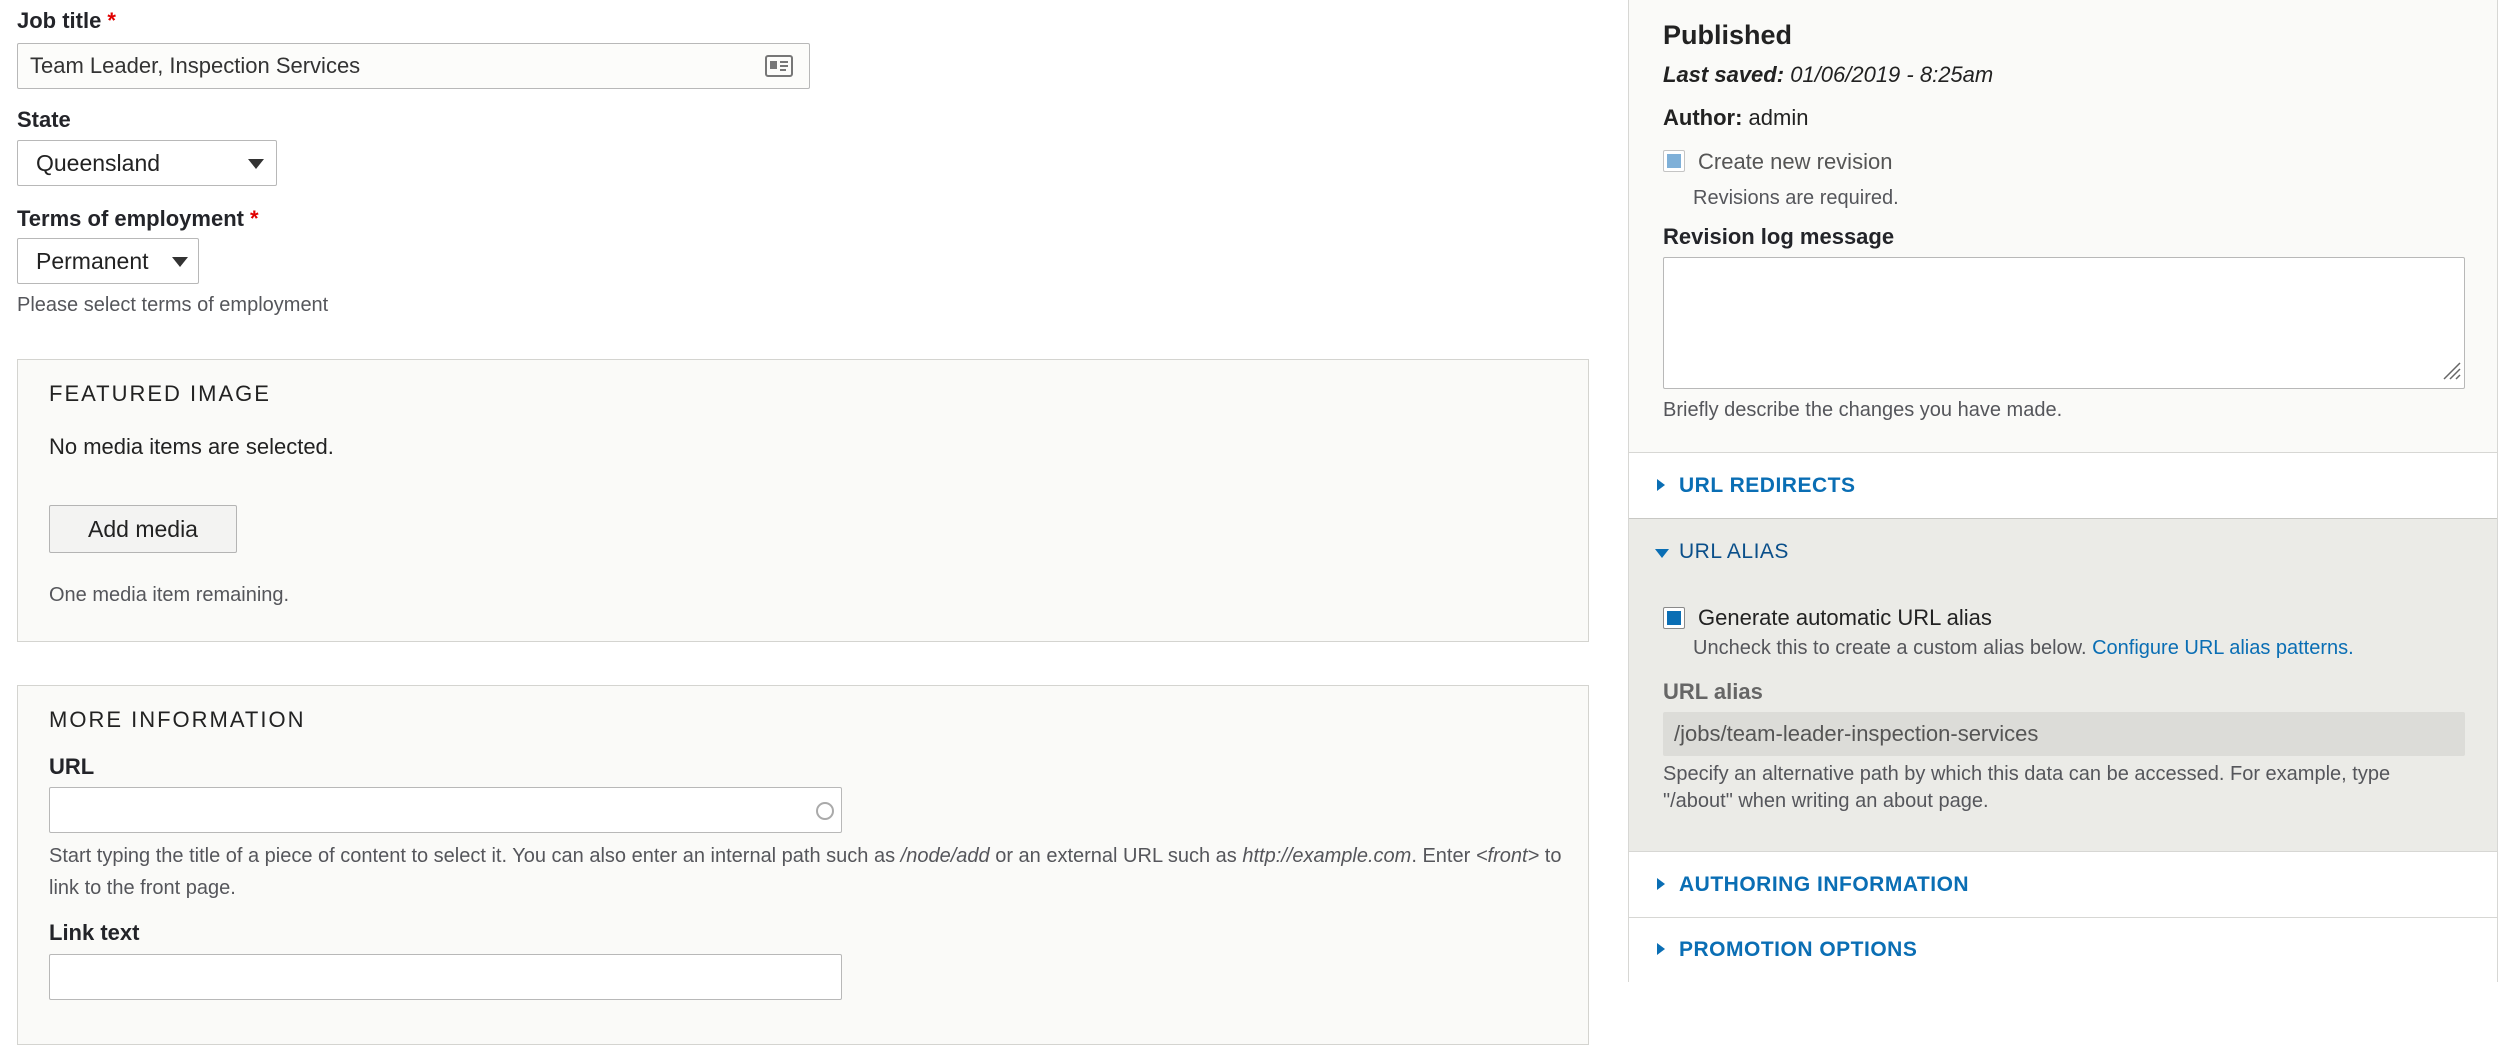 The height and width of the screenshot is (1055, 2500). What do you see at coordinates (94, 932) in the screenshot?
I see `link-text-label: Link text` at bounding box center [94, 932].